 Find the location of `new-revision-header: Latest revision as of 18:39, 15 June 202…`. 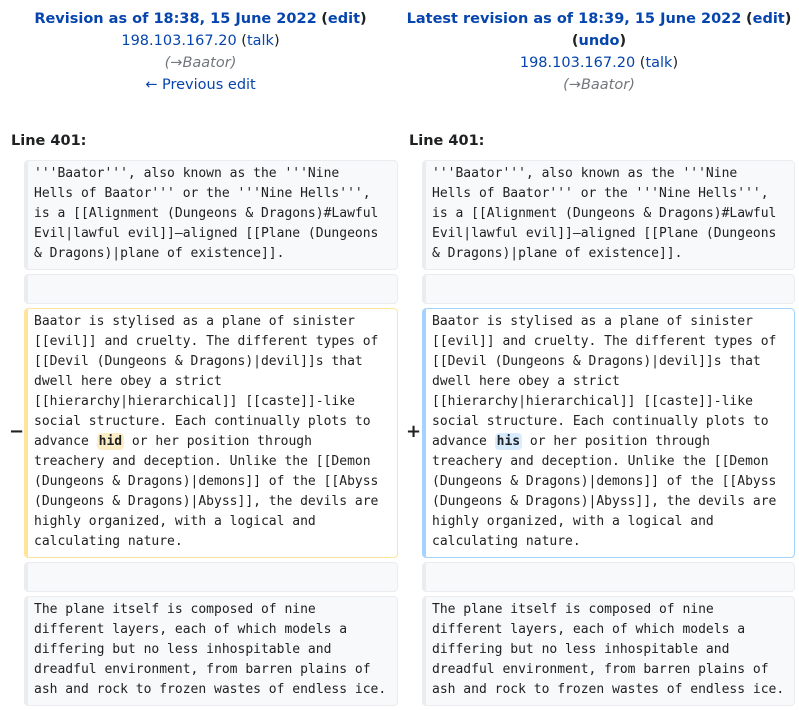

new-revision-header: Latest revision as of 18:39, 15 June 202… is located at coordinates (599, 52).